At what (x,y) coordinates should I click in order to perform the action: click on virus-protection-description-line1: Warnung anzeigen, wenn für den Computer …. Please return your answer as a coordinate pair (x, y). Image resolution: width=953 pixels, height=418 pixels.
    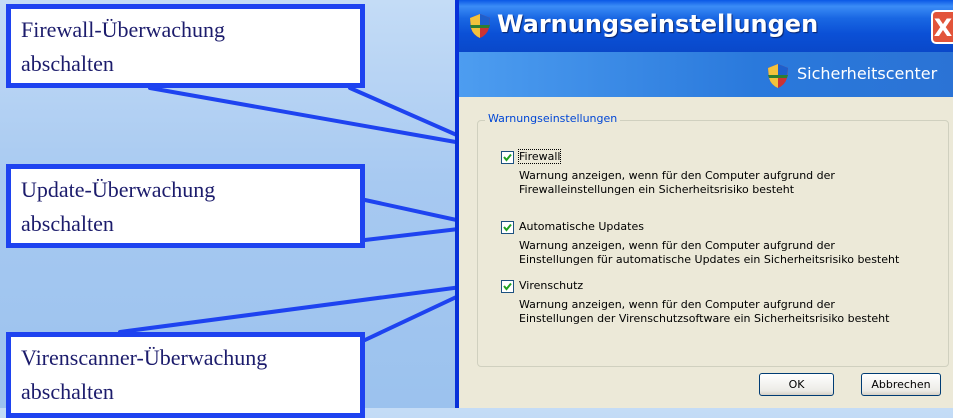
    Looking at the image, I should click on (677, 304).